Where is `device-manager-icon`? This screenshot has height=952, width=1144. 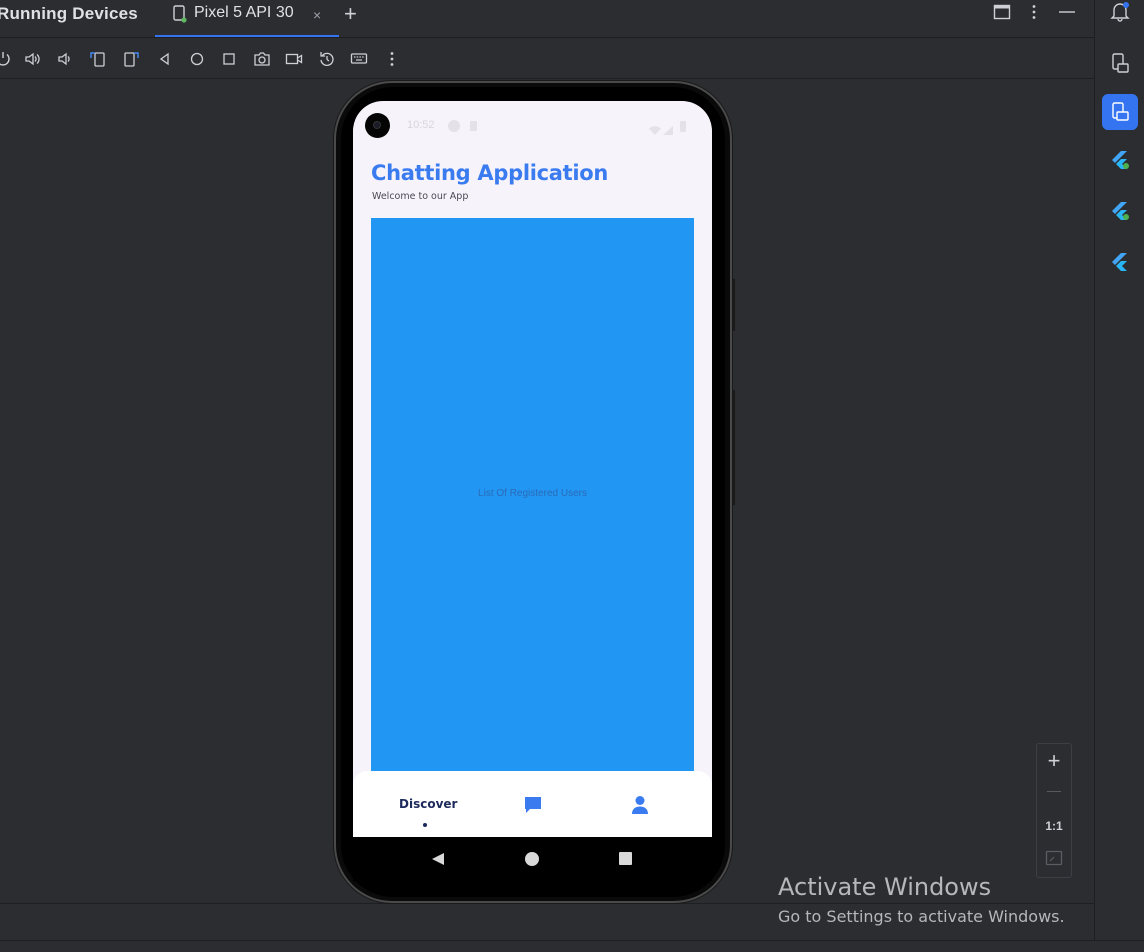 device-manager-icon is located at coordinates (1120, 63).